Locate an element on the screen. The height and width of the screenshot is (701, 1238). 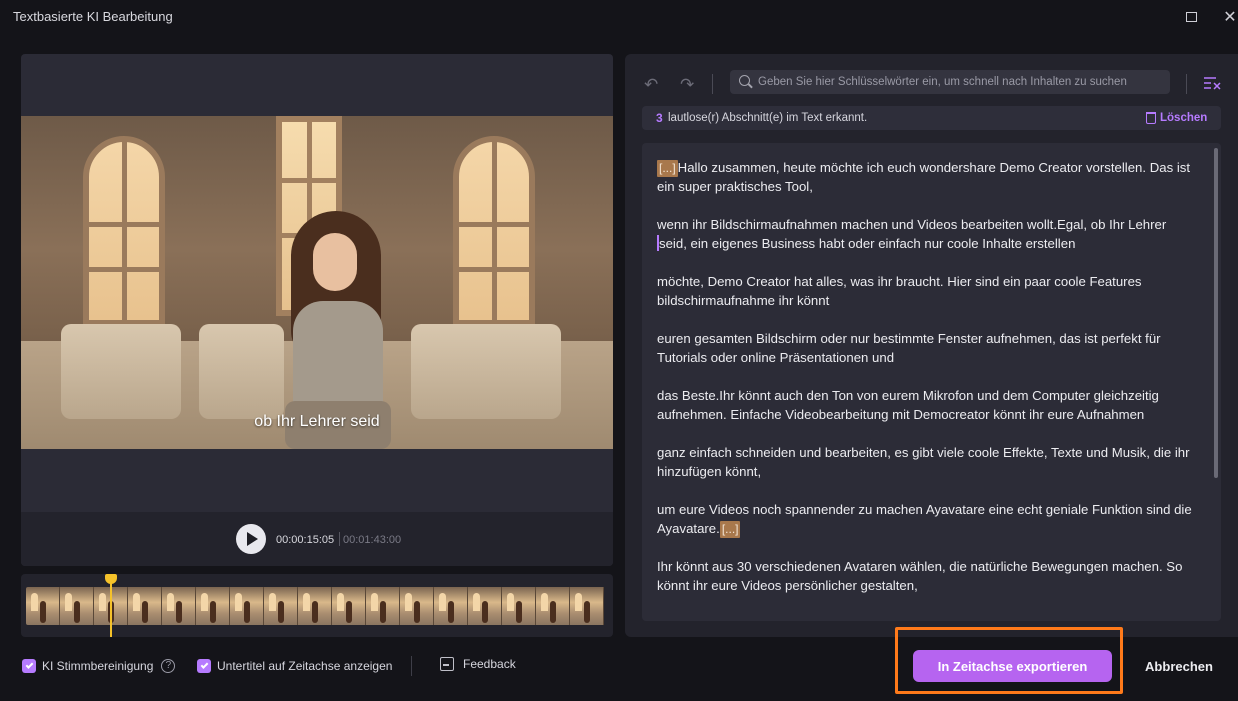
search-input is located at coordinates (960, 82).